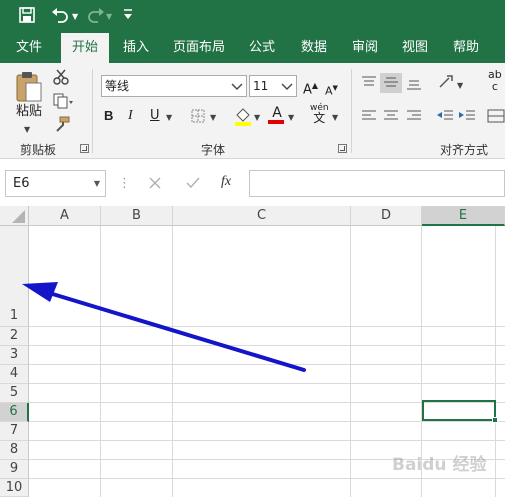 This screenshot has width=505, height=497. Describe the element at coordinates (391, 83) in the screenshot. I see `middle-align-icon` at that location.